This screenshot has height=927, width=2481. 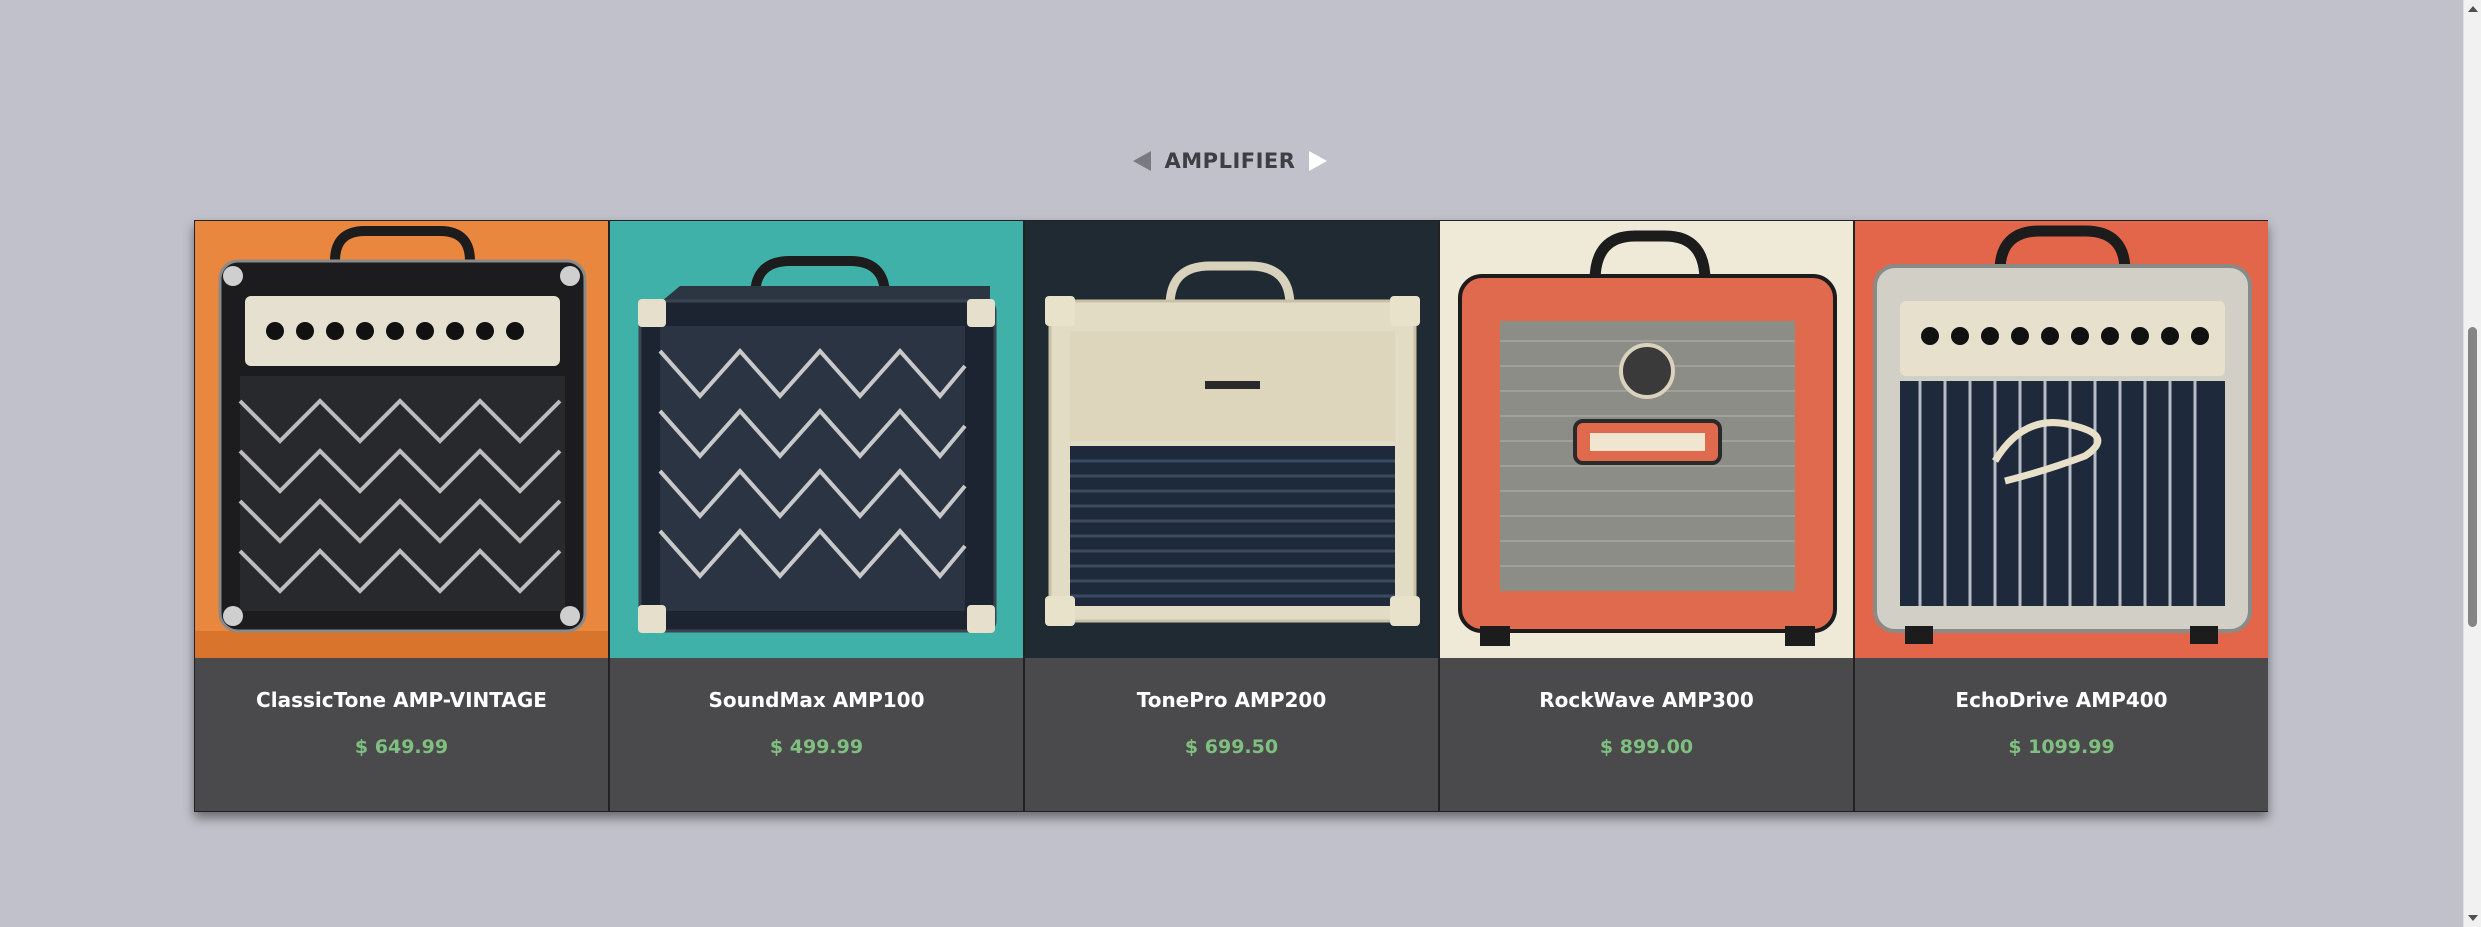 What do you see at coordinates (817, 700) in the screenshot?
I see `product-name: SoundMax AMP100` at bounding box center [817, 700].